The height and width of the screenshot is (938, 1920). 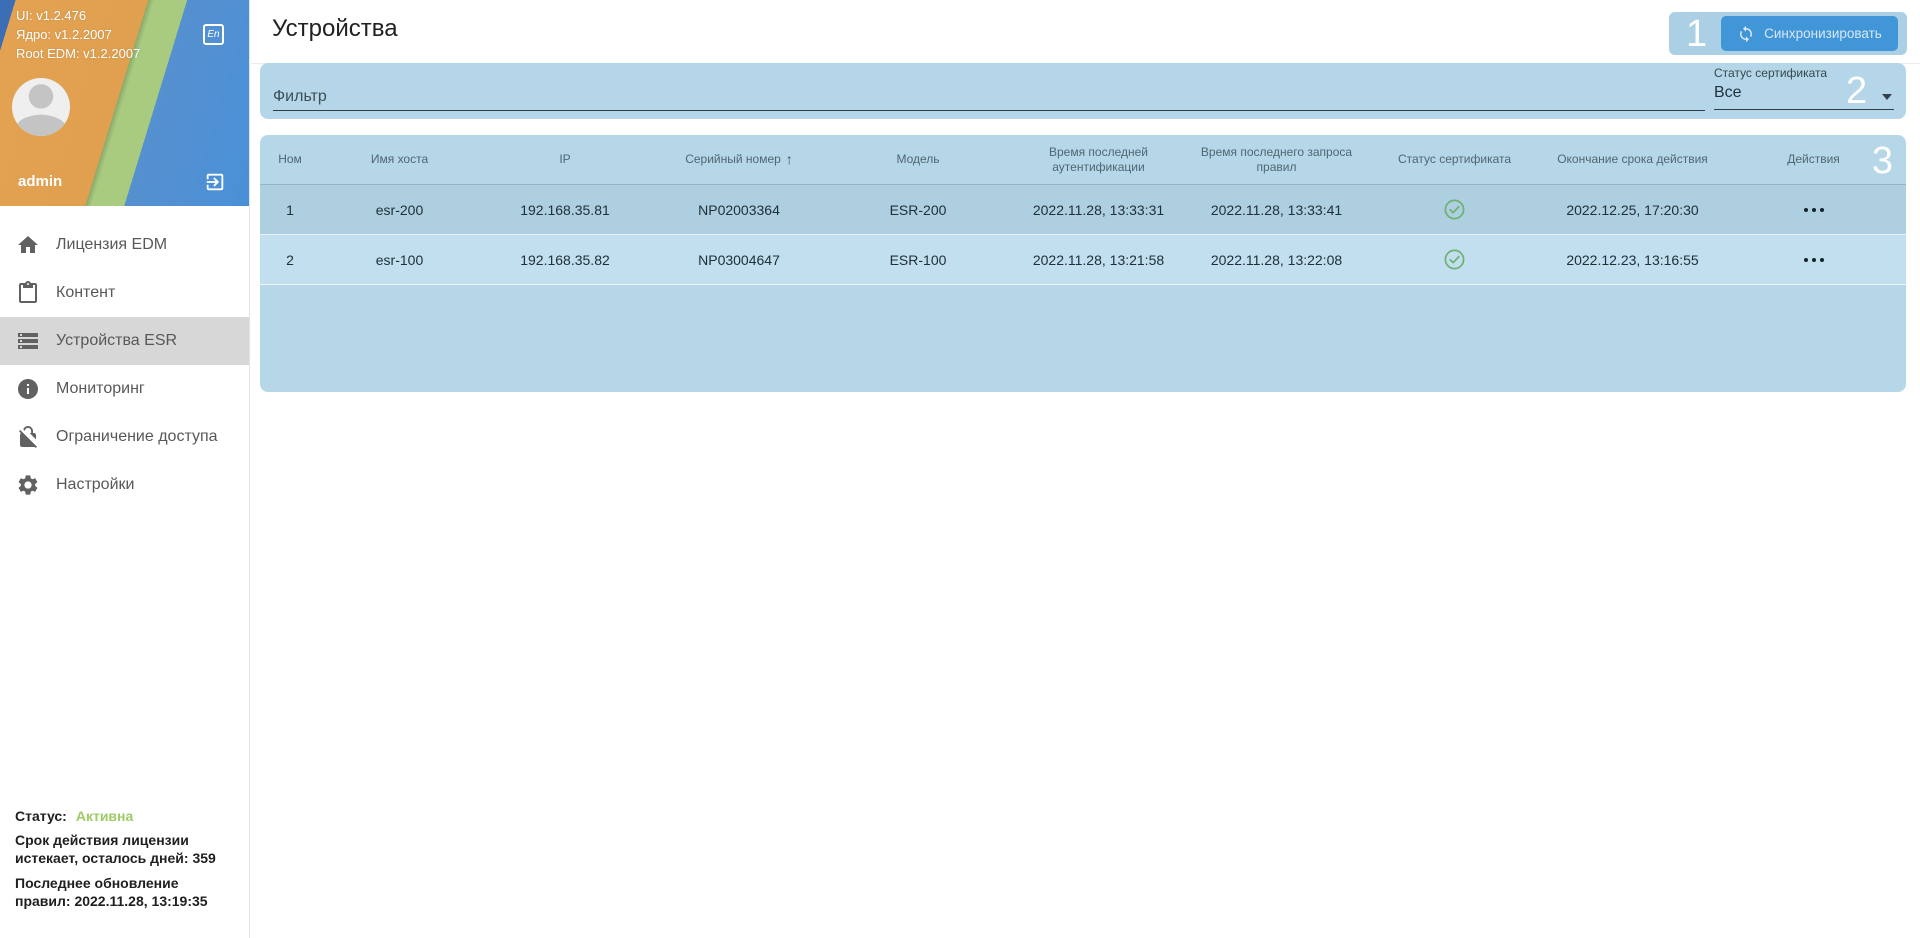 I want to click on core-version: Ядро: v1.2.2007, so click(x=64, y=34).